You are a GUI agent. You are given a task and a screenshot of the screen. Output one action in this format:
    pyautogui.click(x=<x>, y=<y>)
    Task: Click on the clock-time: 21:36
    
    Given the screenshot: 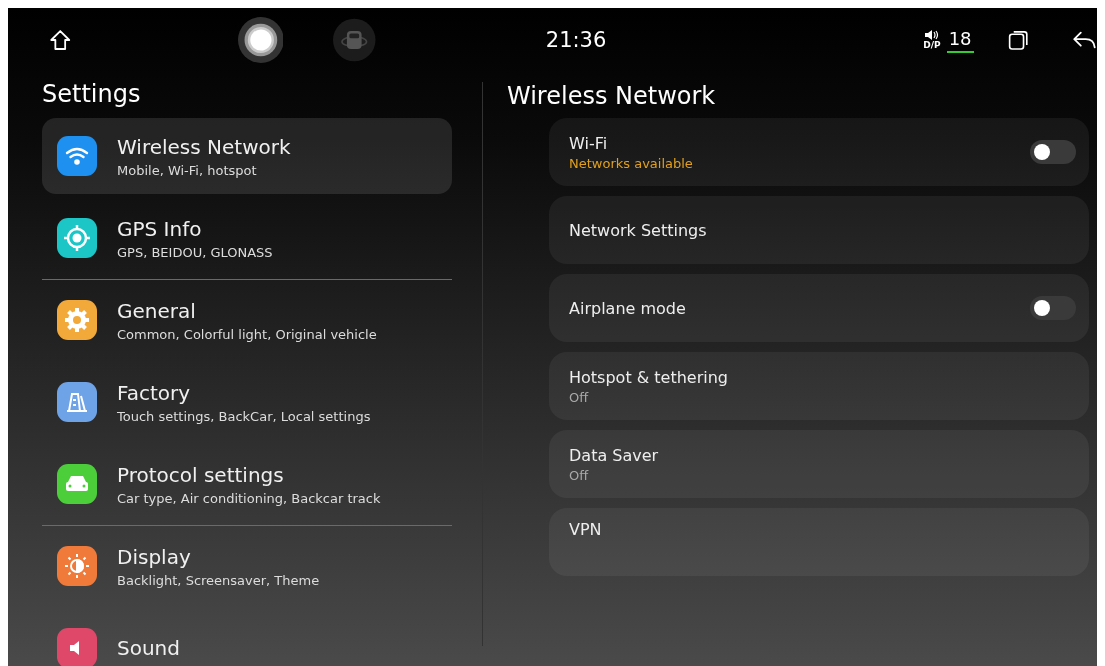 What is the action you would take?
    pyautogui.click(x=576, y=40)
    